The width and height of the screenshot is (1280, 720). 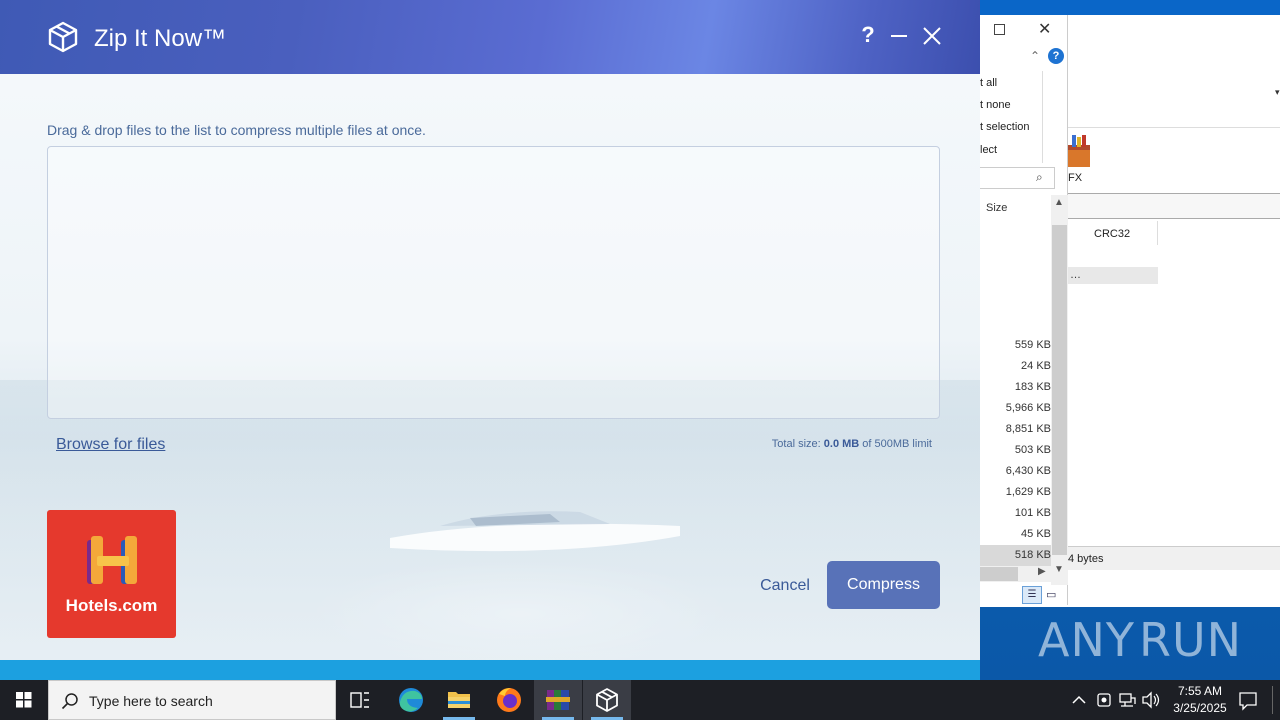 I want to click on cancel-button: Cancel, so click(x=785, y=586).